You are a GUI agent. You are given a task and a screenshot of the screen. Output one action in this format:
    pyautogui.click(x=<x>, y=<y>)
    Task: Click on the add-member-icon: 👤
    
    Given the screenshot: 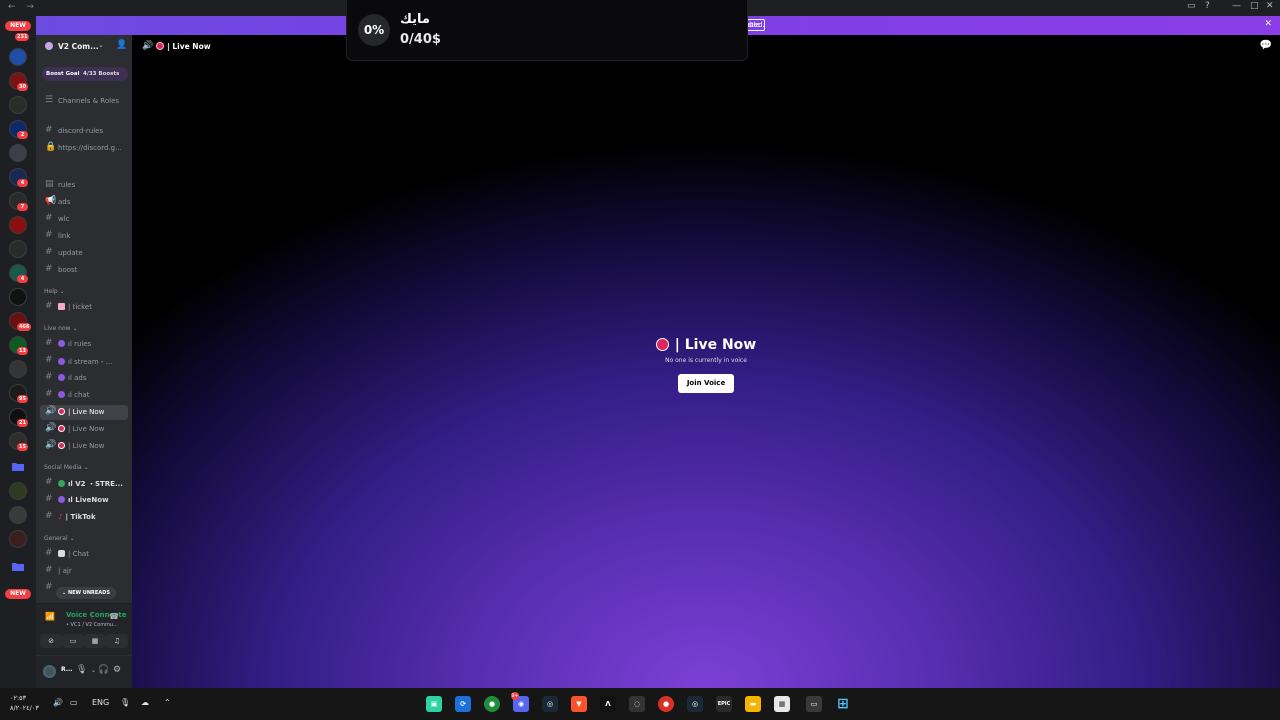 What is the action you would take?
    pyautogui.click(x=121, y=45)
    